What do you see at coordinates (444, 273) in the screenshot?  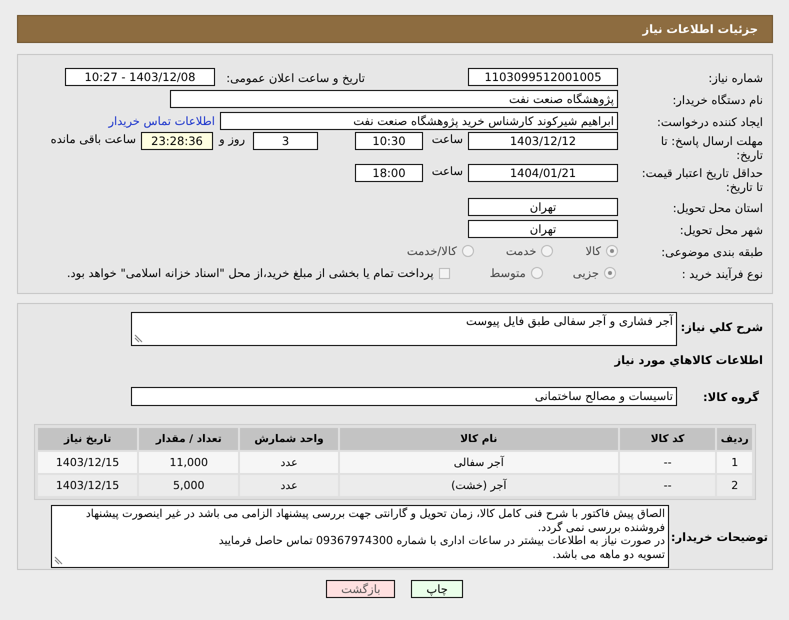 I see `checkbox` at bounding box center [444, 273].